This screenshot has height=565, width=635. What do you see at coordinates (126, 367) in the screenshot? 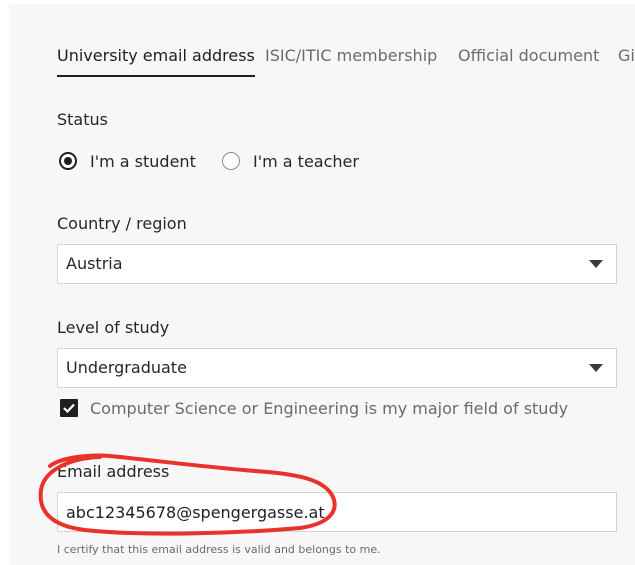
I see `level-of-study-value: Undergraduate` at bounding box center [126, 367].